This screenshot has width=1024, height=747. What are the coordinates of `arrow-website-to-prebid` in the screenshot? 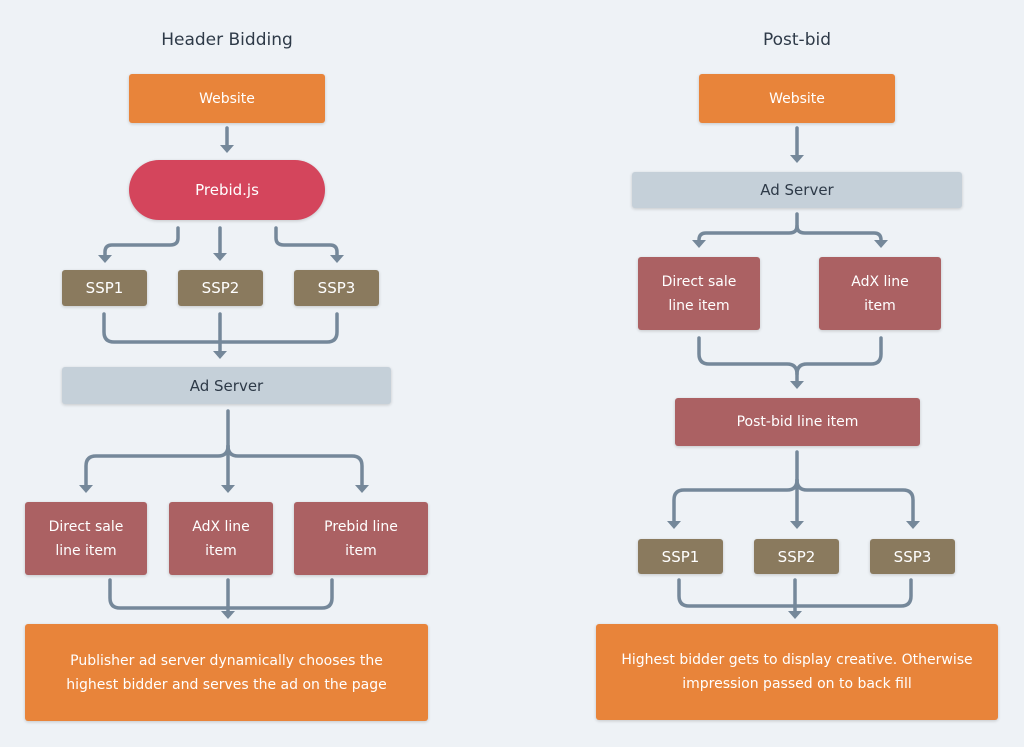 It's located at (227, 139).